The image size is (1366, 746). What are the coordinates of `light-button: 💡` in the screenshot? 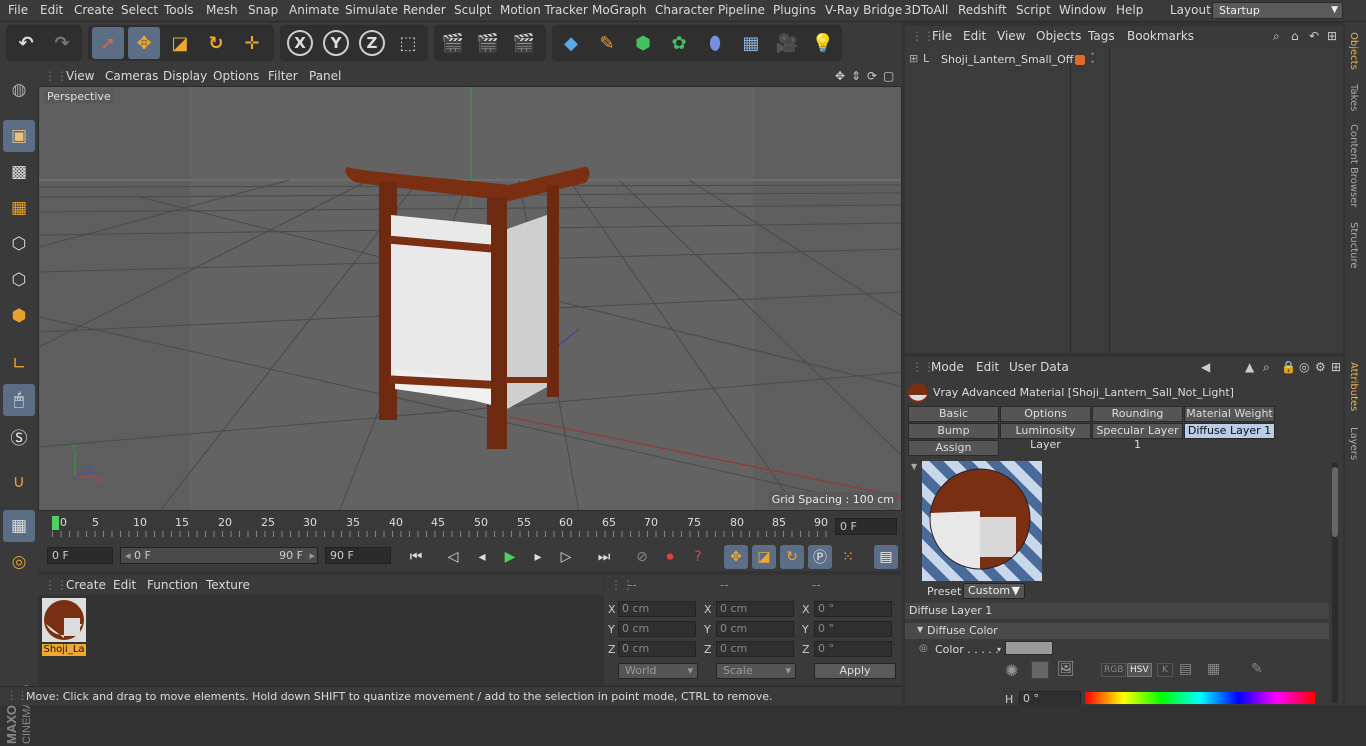 It's located at (823, 43).